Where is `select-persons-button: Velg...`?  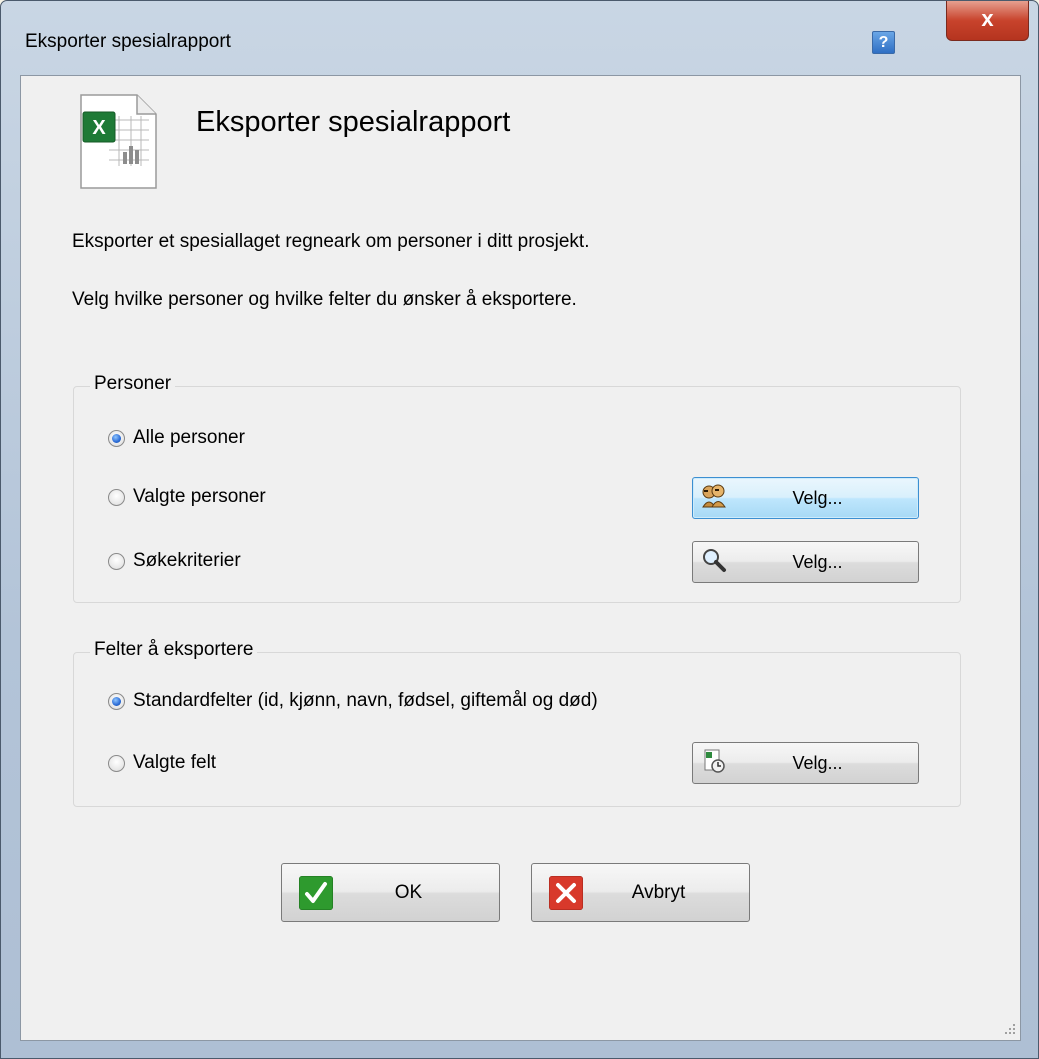
select-persons-button: Velg... is located at coordinates (805, 498).